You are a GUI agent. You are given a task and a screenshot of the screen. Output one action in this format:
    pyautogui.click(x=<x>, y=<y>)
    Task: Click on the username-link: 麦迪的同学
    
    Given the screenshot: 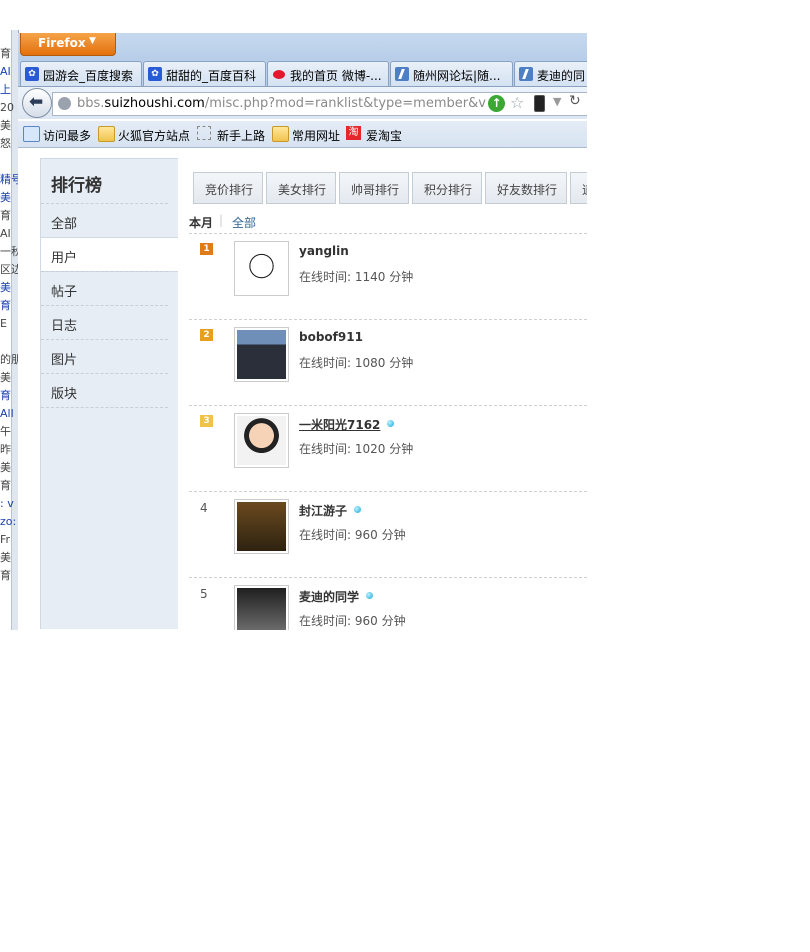 What is the action you would take?
    pyautogui.click(x=329, y=596)
    